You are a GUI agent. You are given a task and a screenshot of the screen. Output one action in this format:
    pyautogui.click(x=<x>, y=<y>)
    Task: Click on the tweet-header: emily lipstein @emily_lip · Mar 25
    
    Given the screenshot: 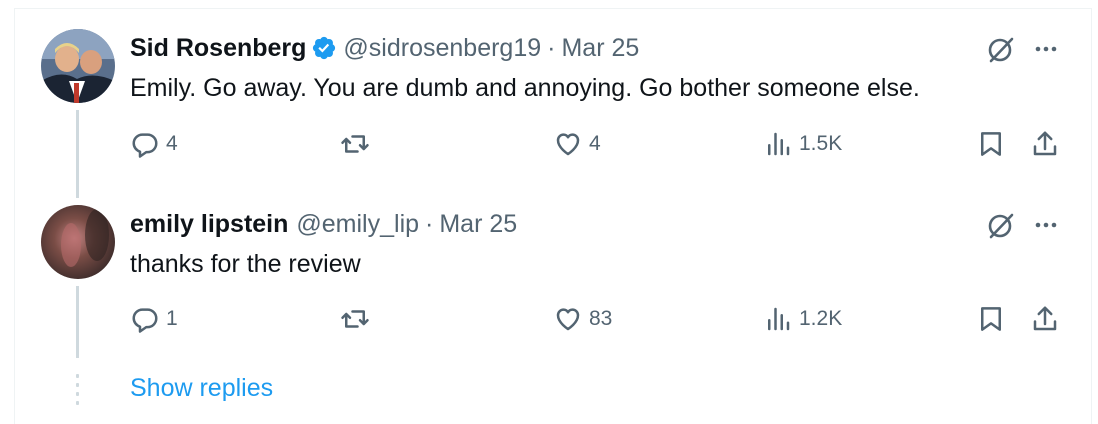 What is the action you would take?
    pyautogui.click(x=323, y=224)
    